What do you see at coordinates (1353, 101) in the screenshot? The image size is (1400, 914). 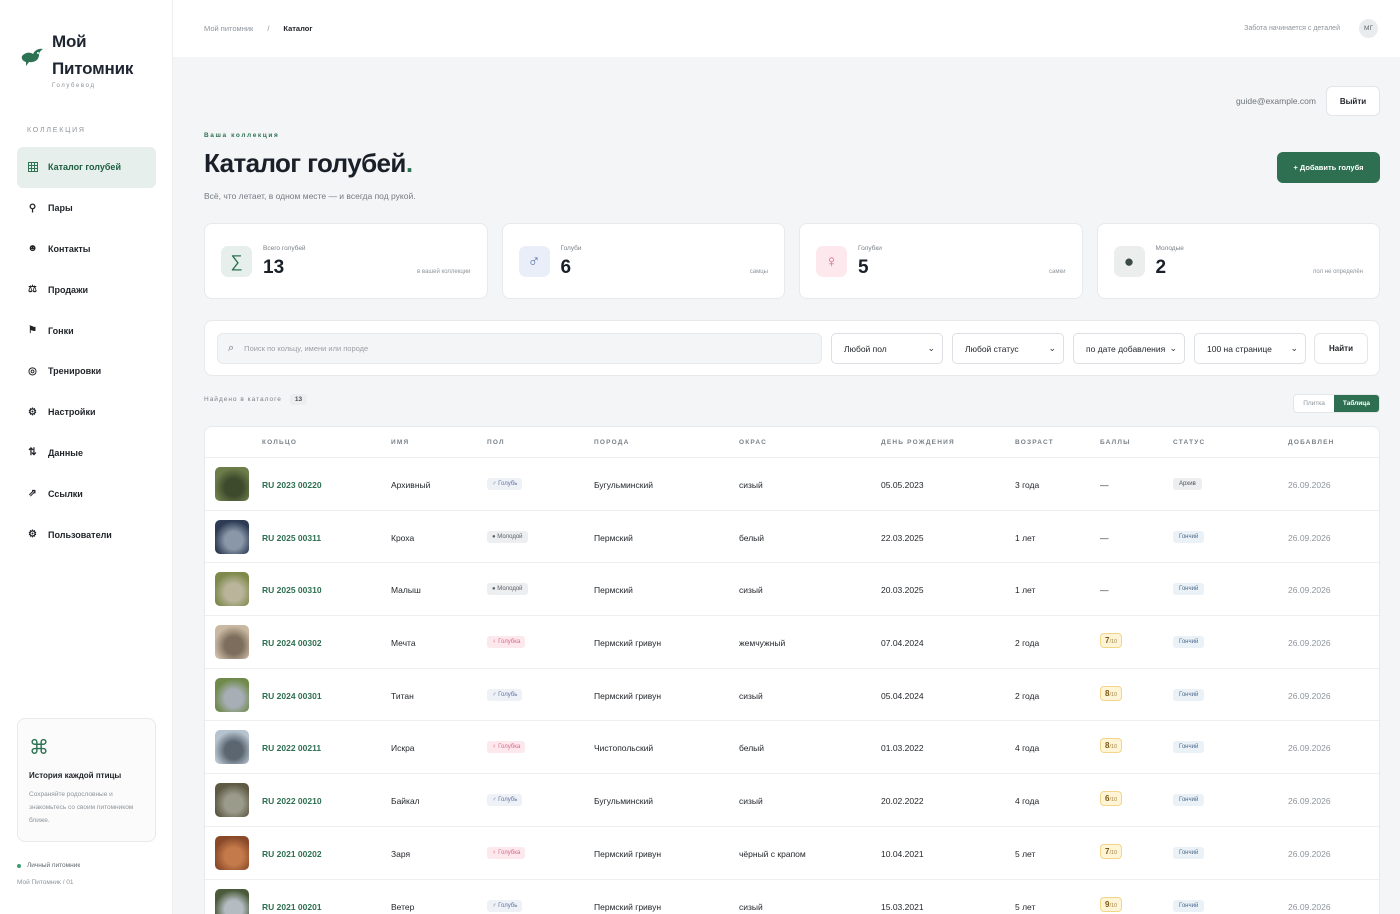 I see `logout-button: Выйти` at bounding box center [1353, 101].